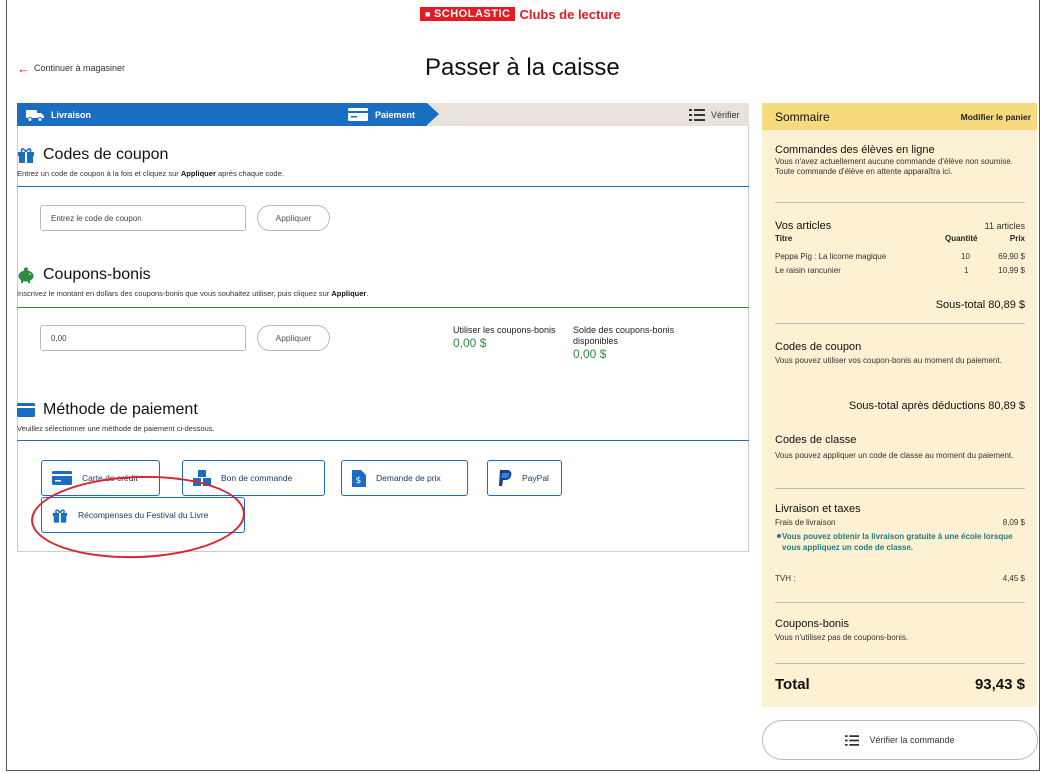  I want to click on items-count: 11 articles, so click(1004, 226).